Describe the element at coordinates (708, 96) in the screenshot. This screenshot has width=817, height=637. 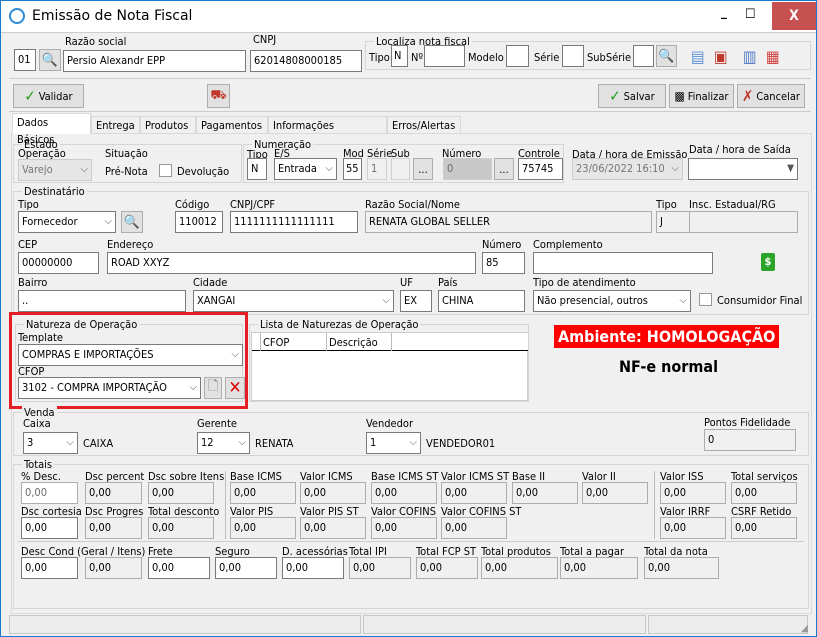
I see `finalizar-button-label: Finalizar` at that location.